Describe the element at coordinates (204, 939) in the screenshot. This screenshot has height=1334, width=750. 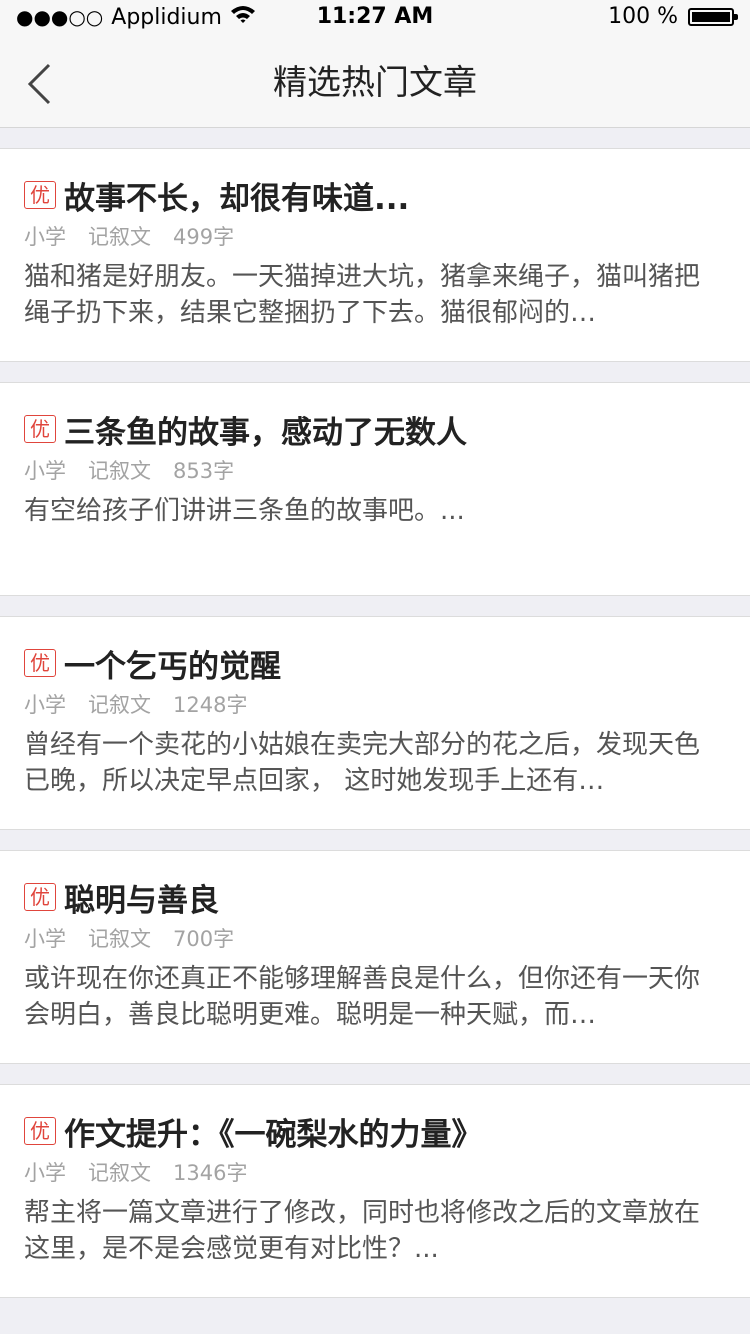
I see `article-word-count: 700字` at that location.